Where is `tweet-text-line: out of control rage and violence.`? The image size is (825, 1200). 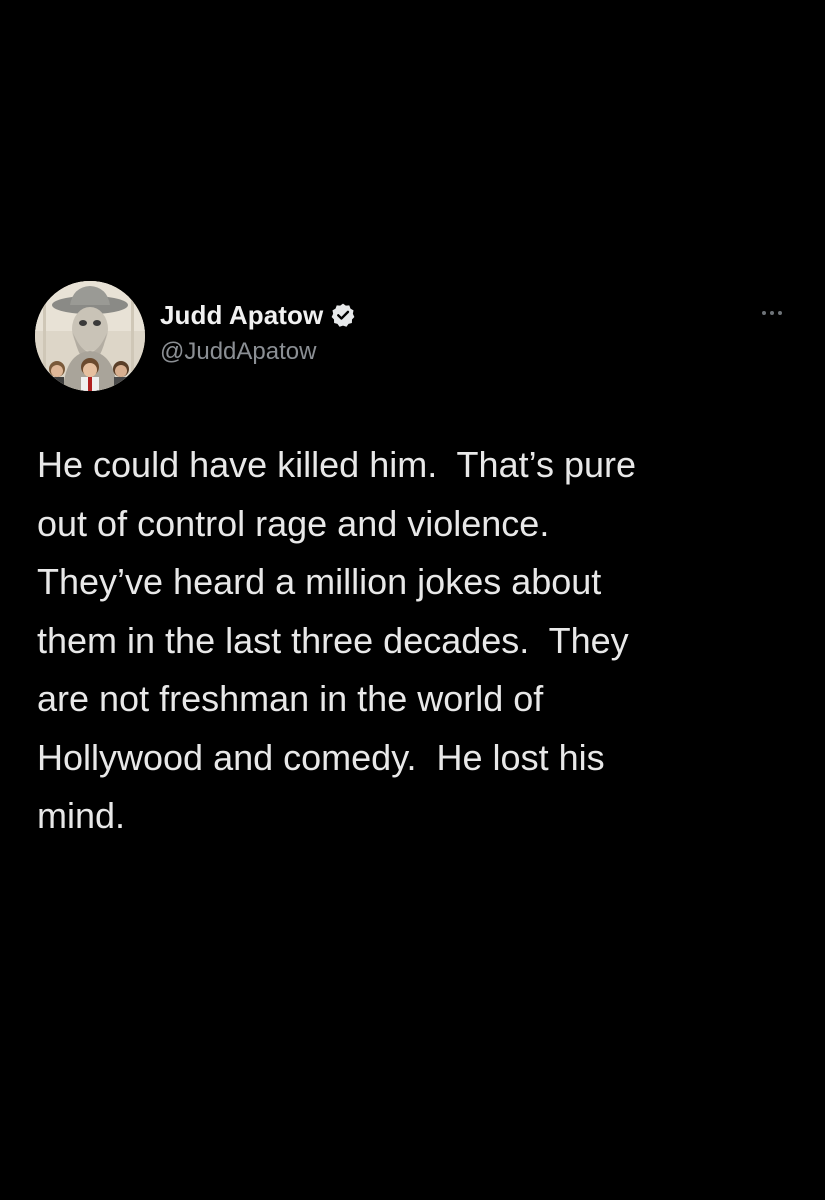 tweet-text-line: out of control rage and violence. is located at coordinates (293, 523).